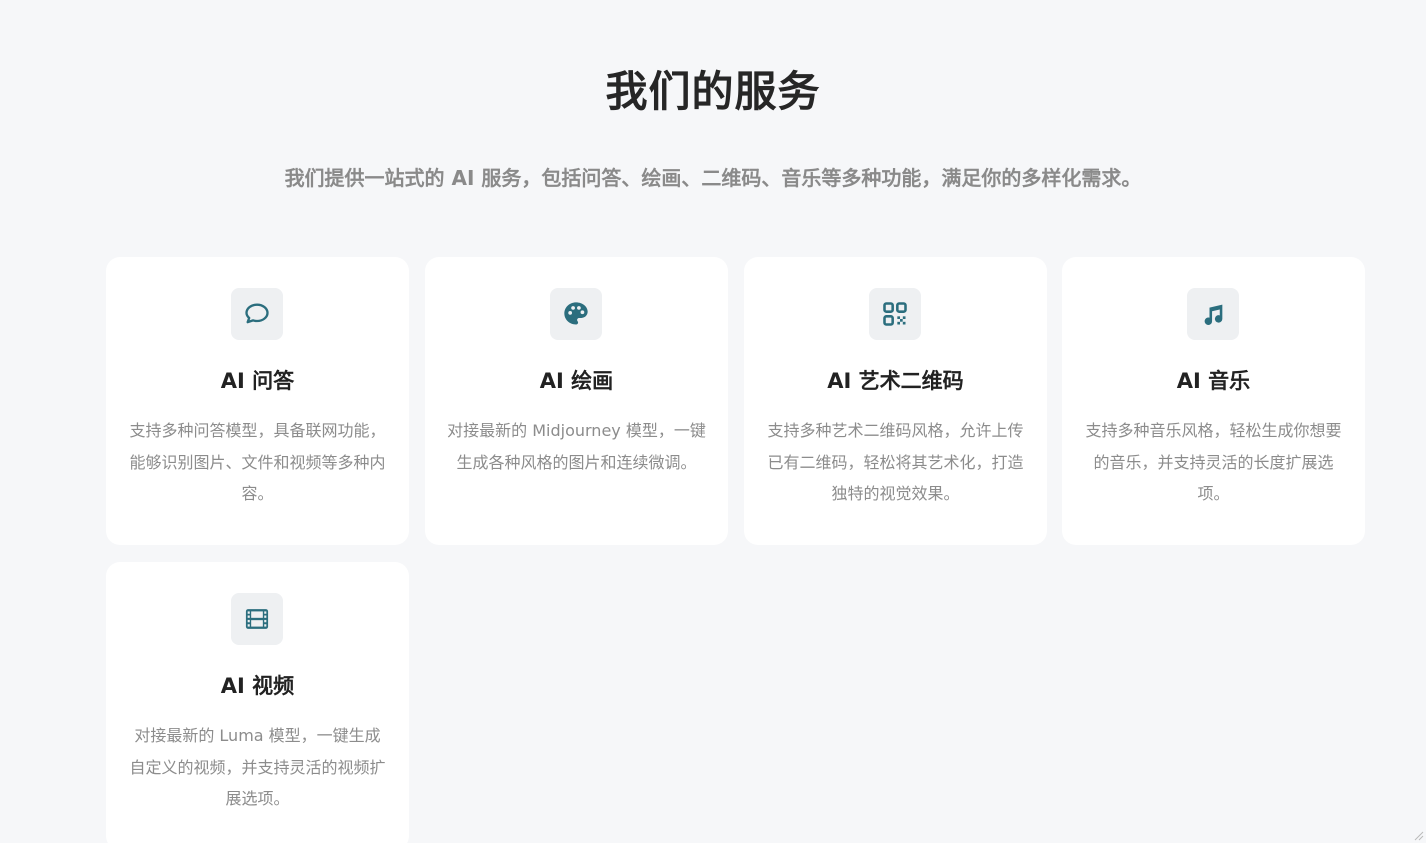  What do you see at coordinates (1213, 462) in the screenshot?
I see `service-card-description: 支持多种音乐风格，轻松生成你想要的音乐，并支持灵活的长度扩展选项。` at bounding box center [1213, 462].